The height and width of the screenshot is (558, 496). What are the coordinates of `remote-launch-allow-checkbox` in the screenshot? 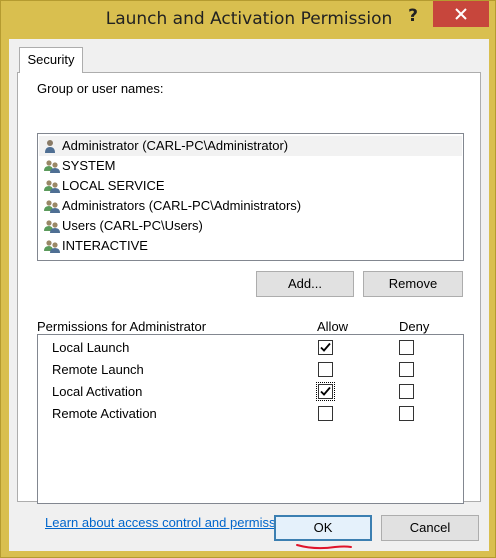 It's located at (325, 369).